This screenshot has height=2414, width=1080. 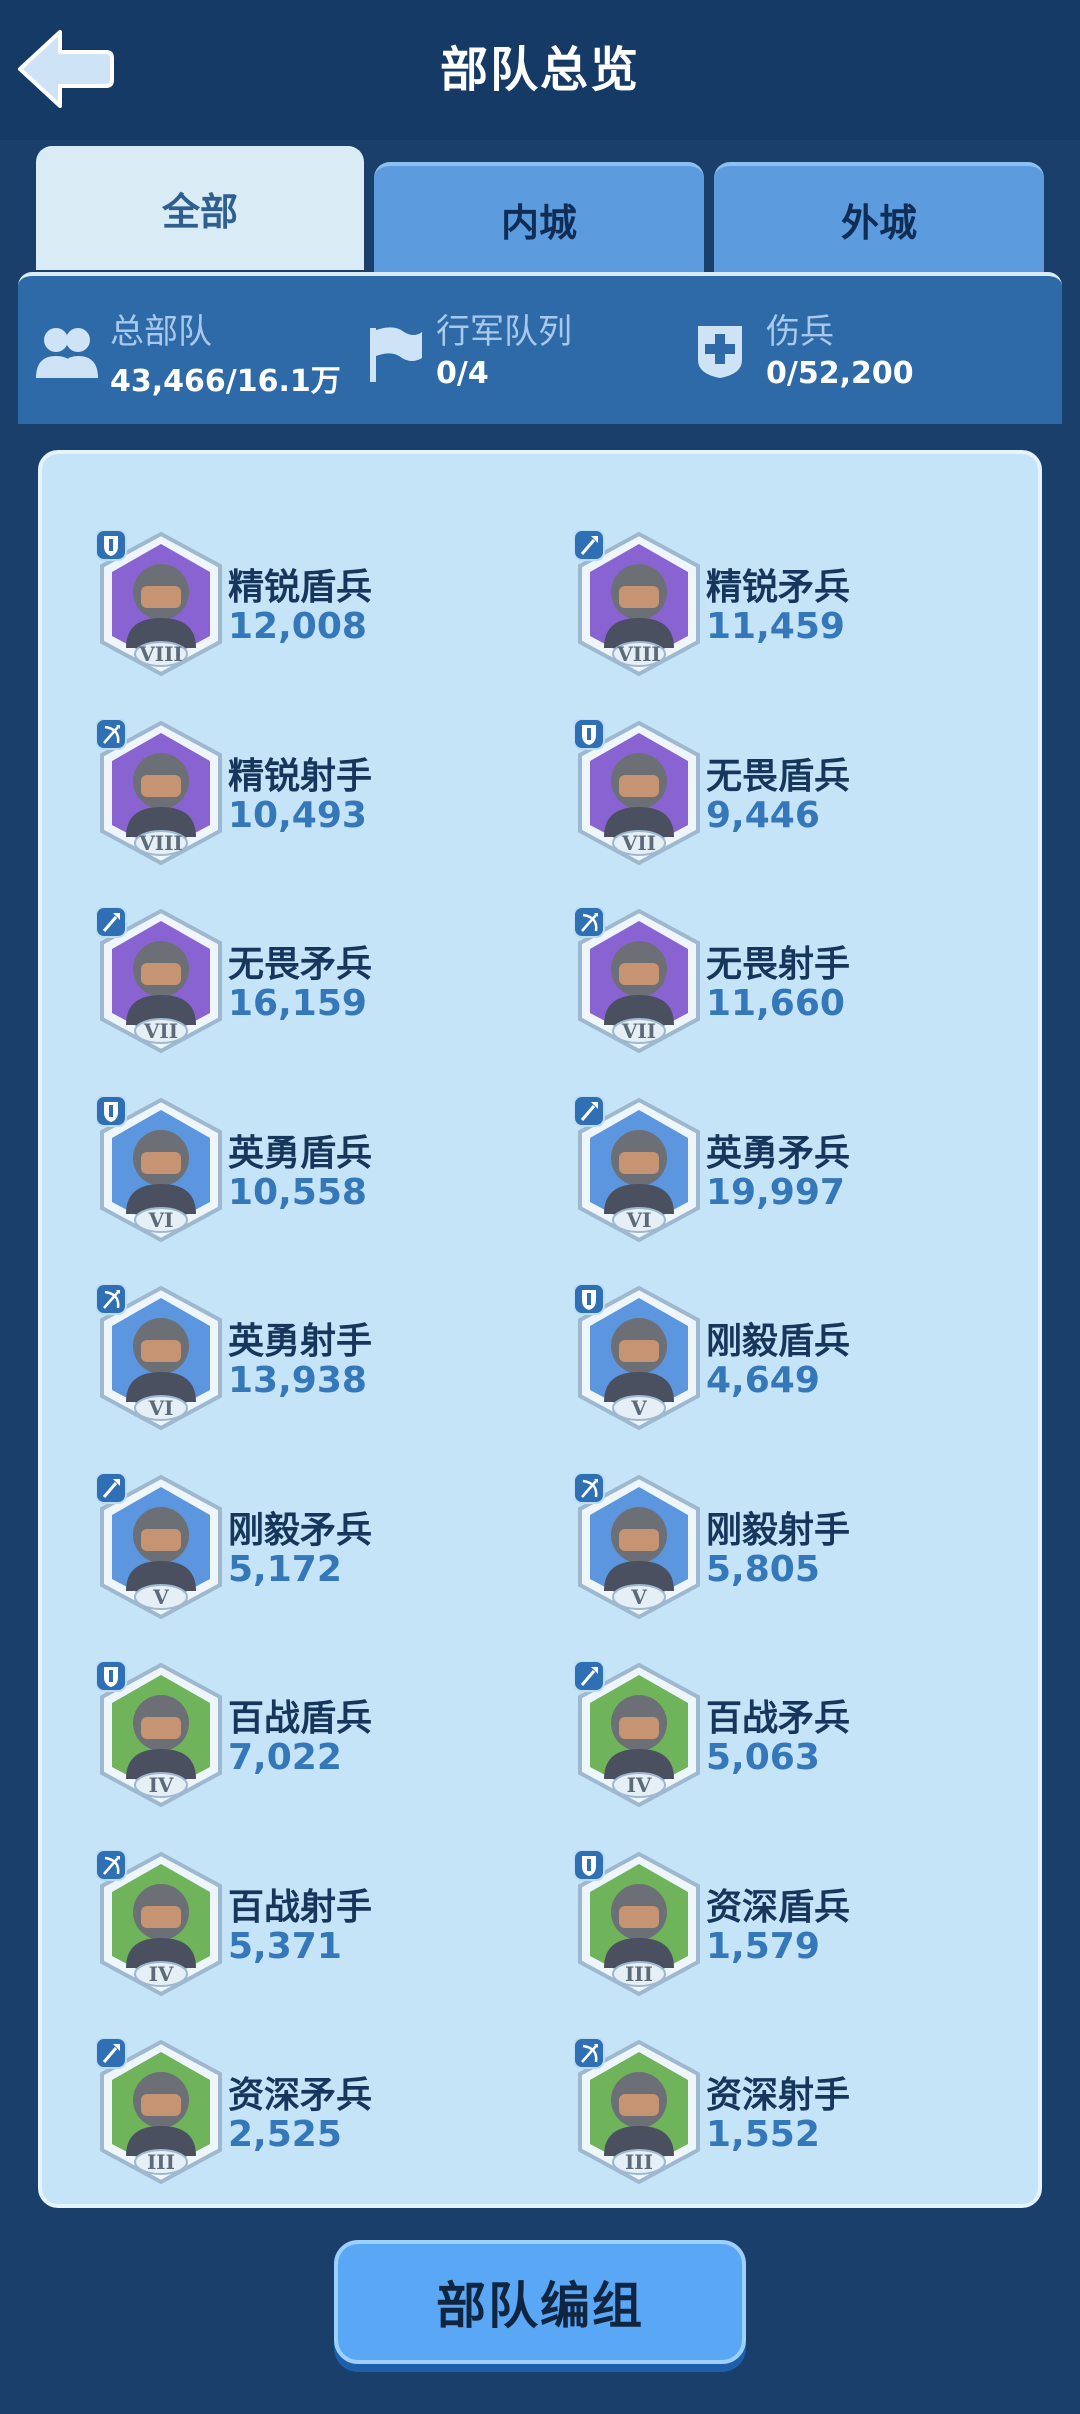 What do you see at coordinates (809, 1364) in the screenshot?
I see `troop-card: V 刚毅盾兵 4,649` at bounding box center [809, 1364].